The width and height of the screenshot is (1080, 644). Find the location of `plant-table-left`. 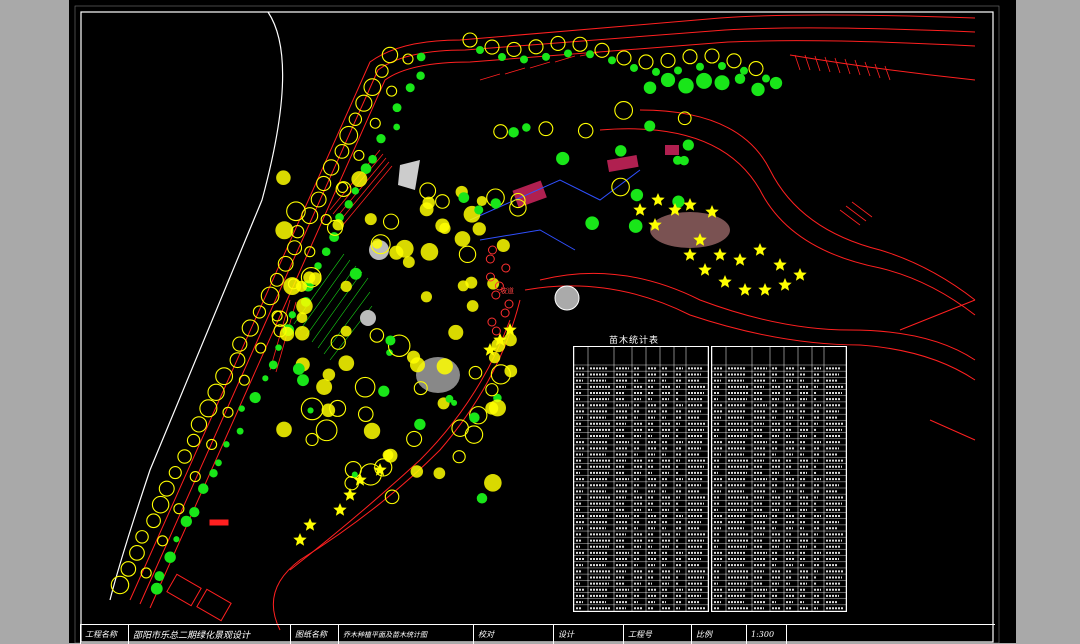

plant-table-left is located at coordinates (641, 479).